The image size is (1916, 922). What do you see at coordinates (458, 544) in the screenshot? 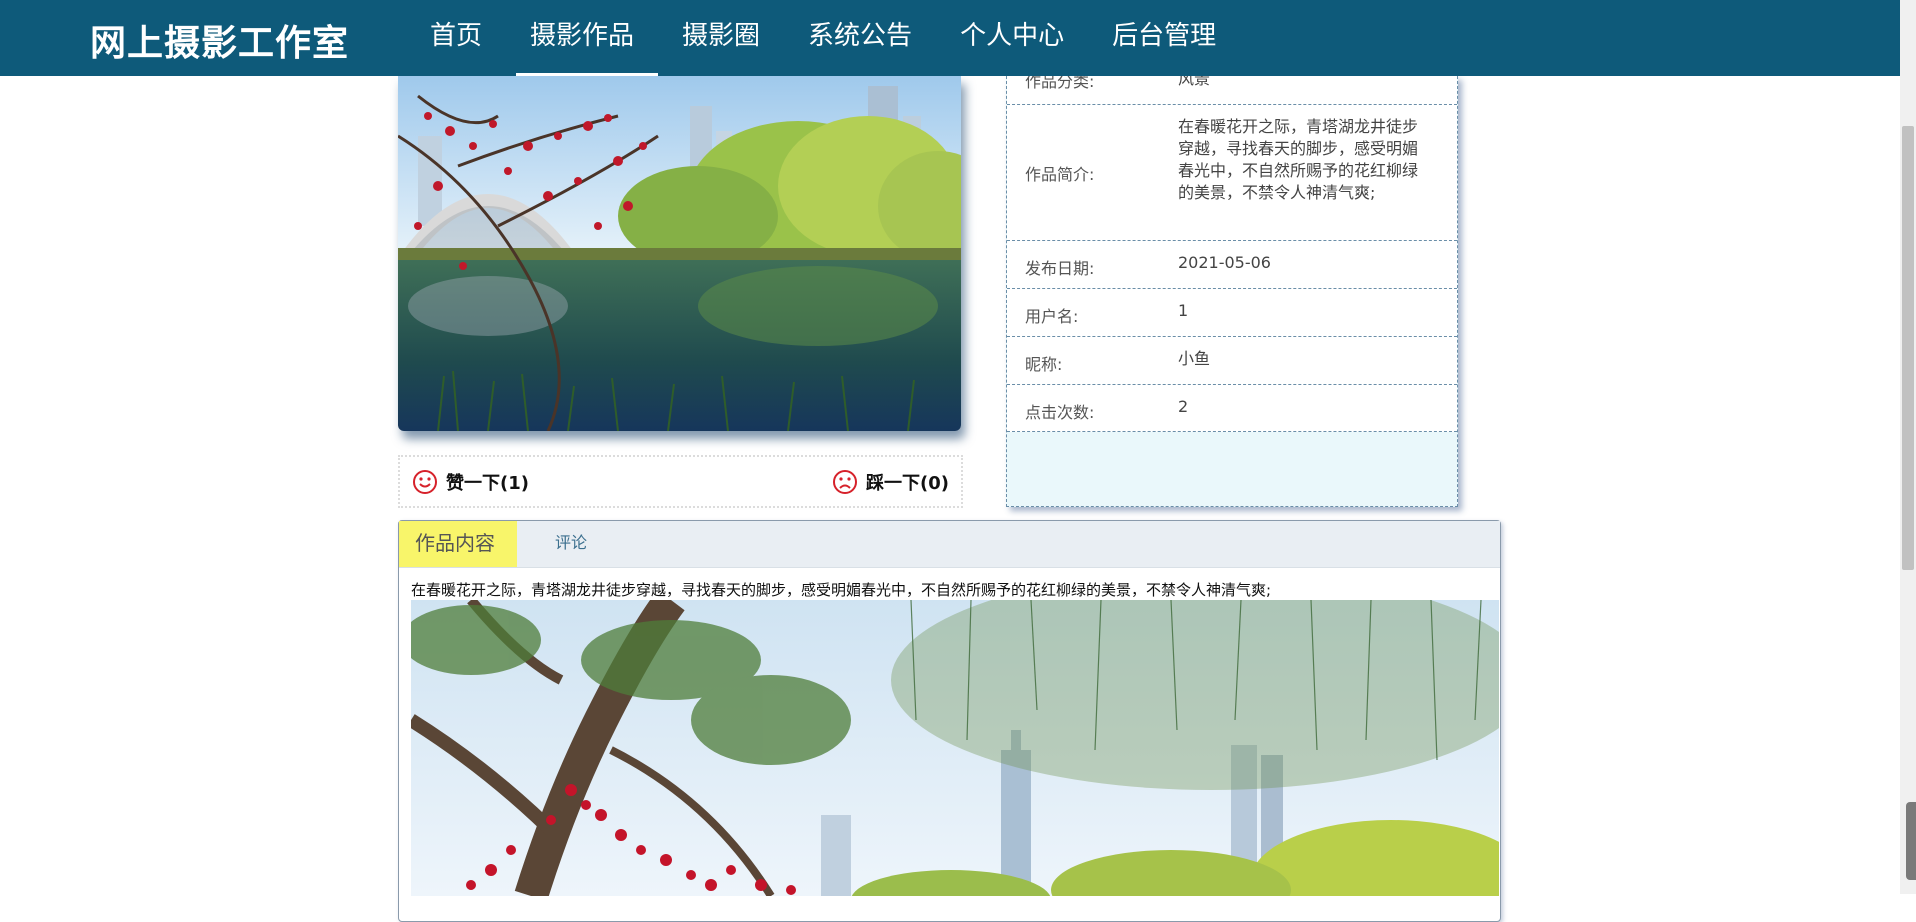
I see `tab-work-content: 作品内容` at bounding box center [458, 544].